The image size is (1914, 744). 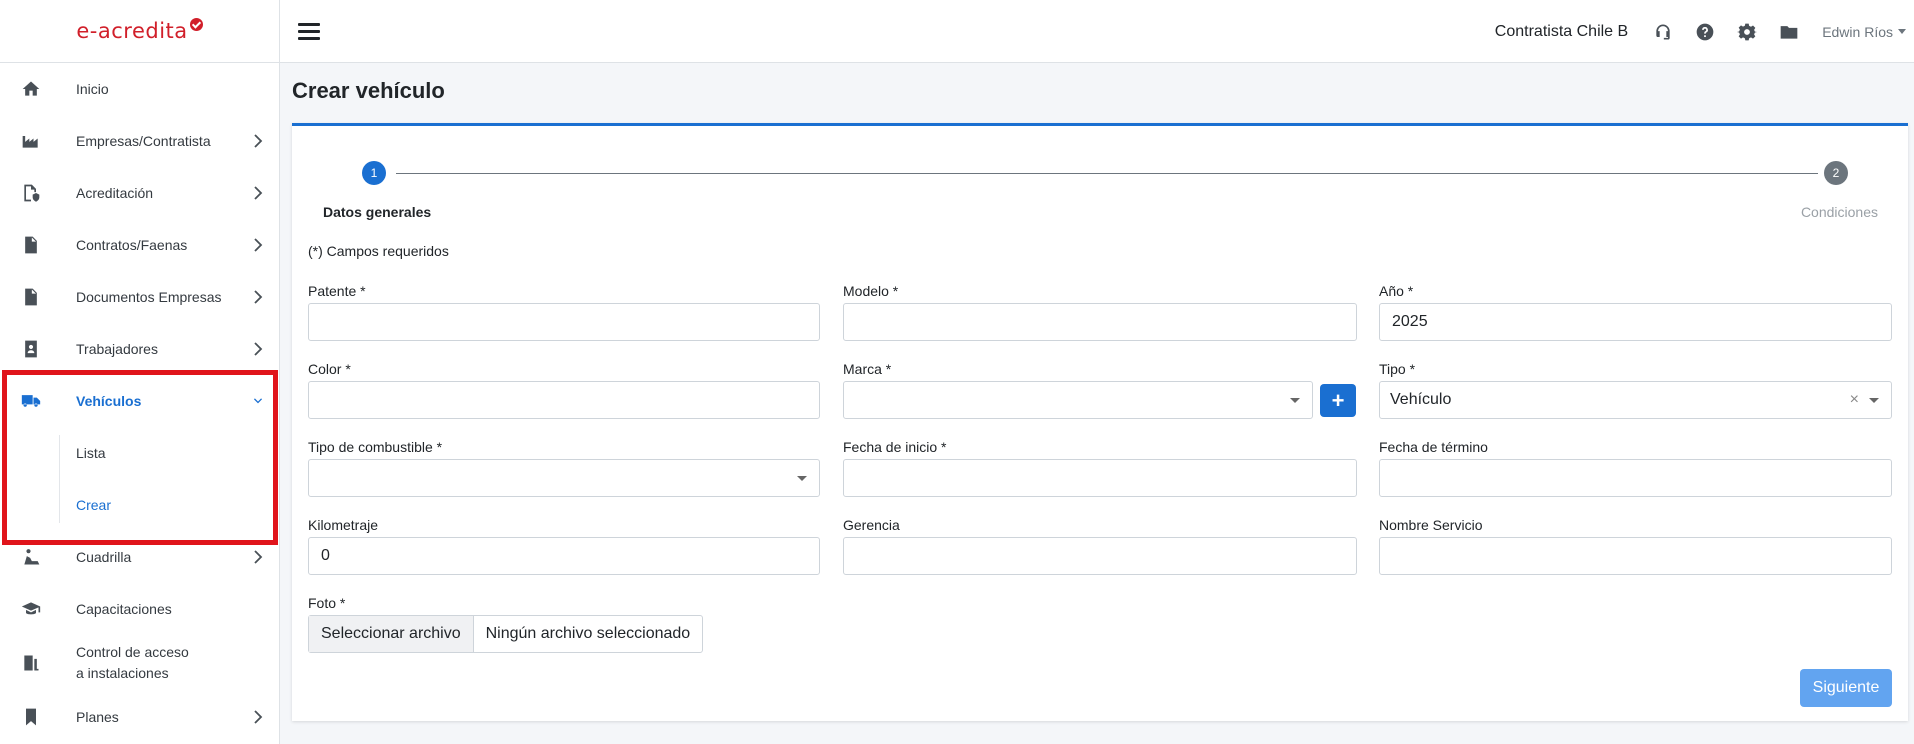 I want to click on home-icon, so click(x=31, y=89).